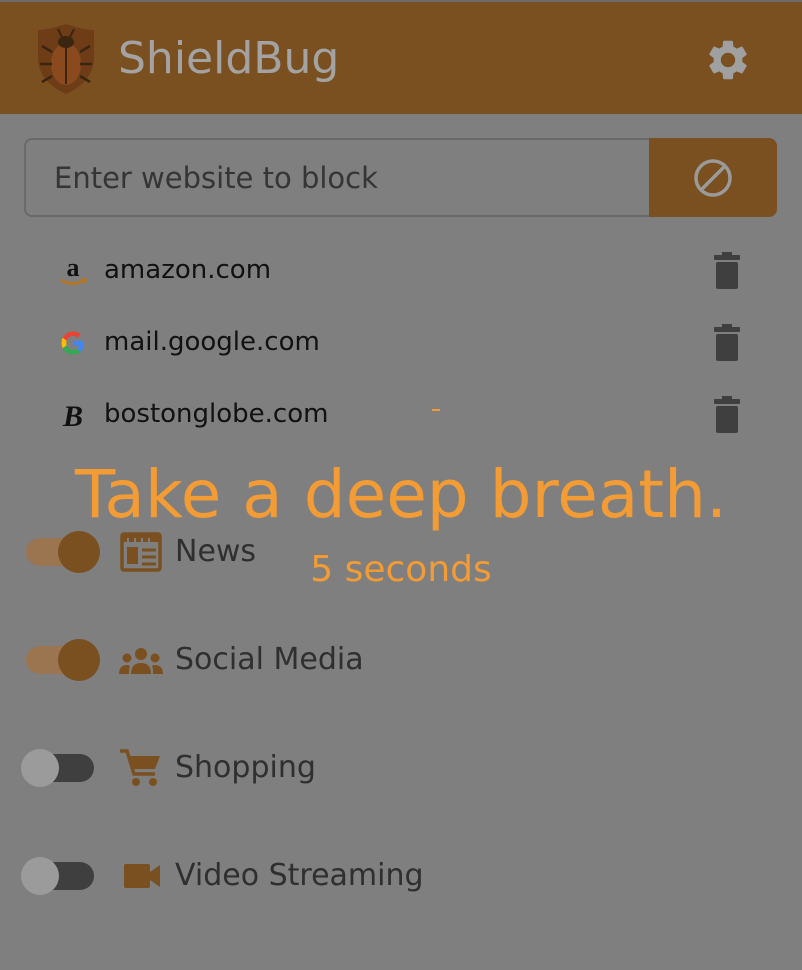 Image resolution: width=802 pixels, height=970 pixels. Describe the element at coordinates (188, 270) in the screenshot. I see `blocked-site-label: amazon.com` at that location.